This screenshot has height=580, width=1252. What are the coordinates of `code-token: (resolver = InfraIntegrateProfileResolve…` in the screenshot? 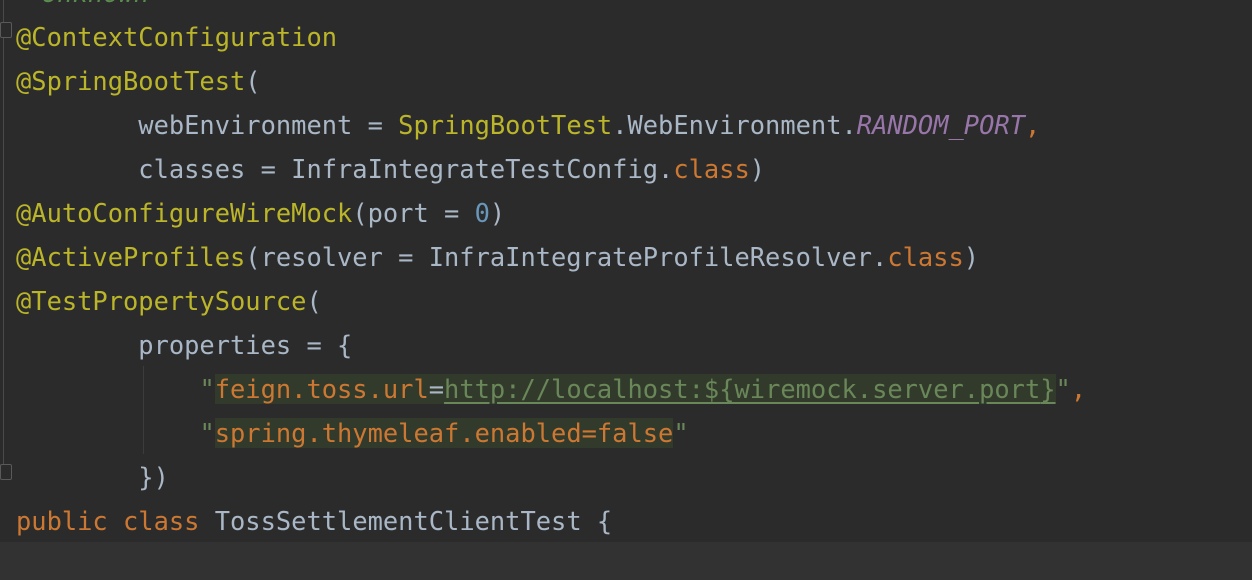 It's located at (566, 257).